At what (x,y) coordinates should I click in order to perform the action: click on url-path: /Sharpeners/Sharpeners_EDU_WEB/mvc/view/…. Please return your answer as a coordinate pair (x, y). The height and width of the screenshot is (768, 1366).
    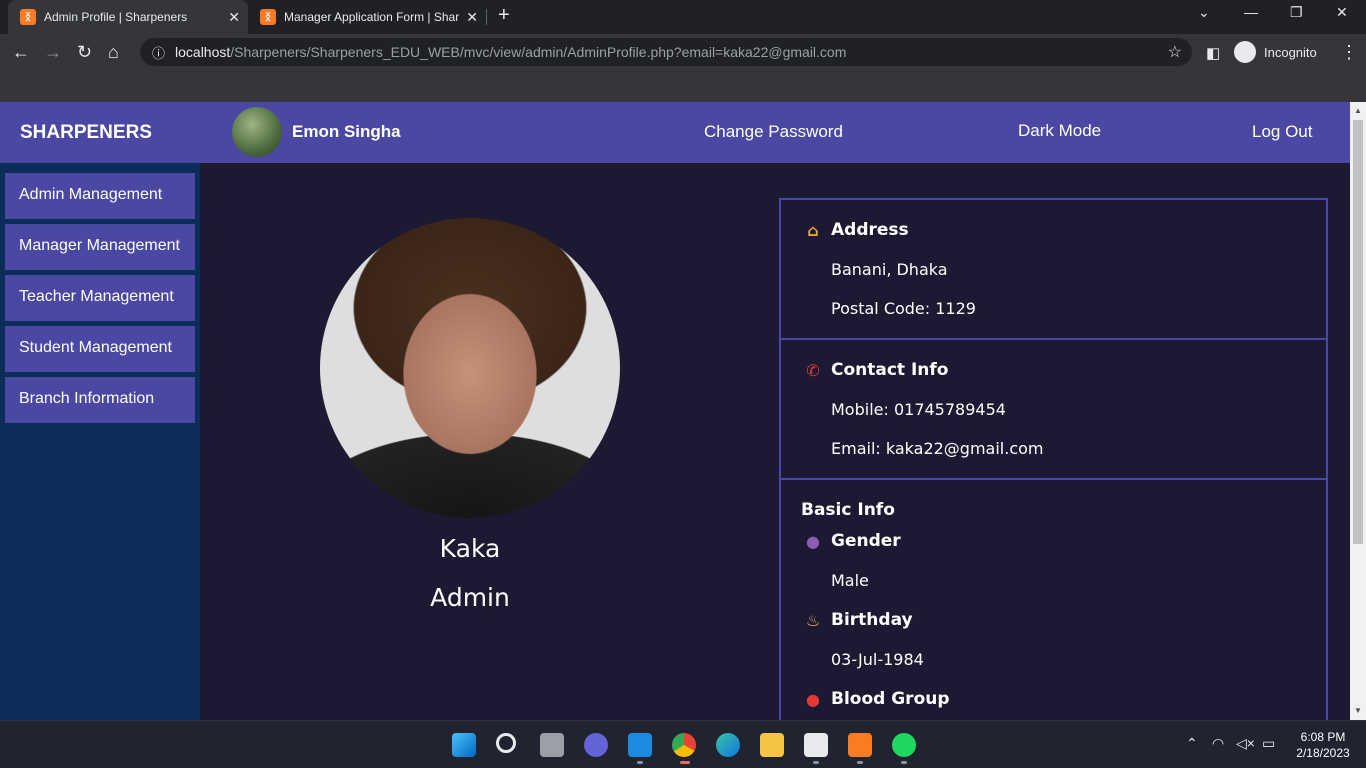
    Looking at the image, I should click on (538, 52).